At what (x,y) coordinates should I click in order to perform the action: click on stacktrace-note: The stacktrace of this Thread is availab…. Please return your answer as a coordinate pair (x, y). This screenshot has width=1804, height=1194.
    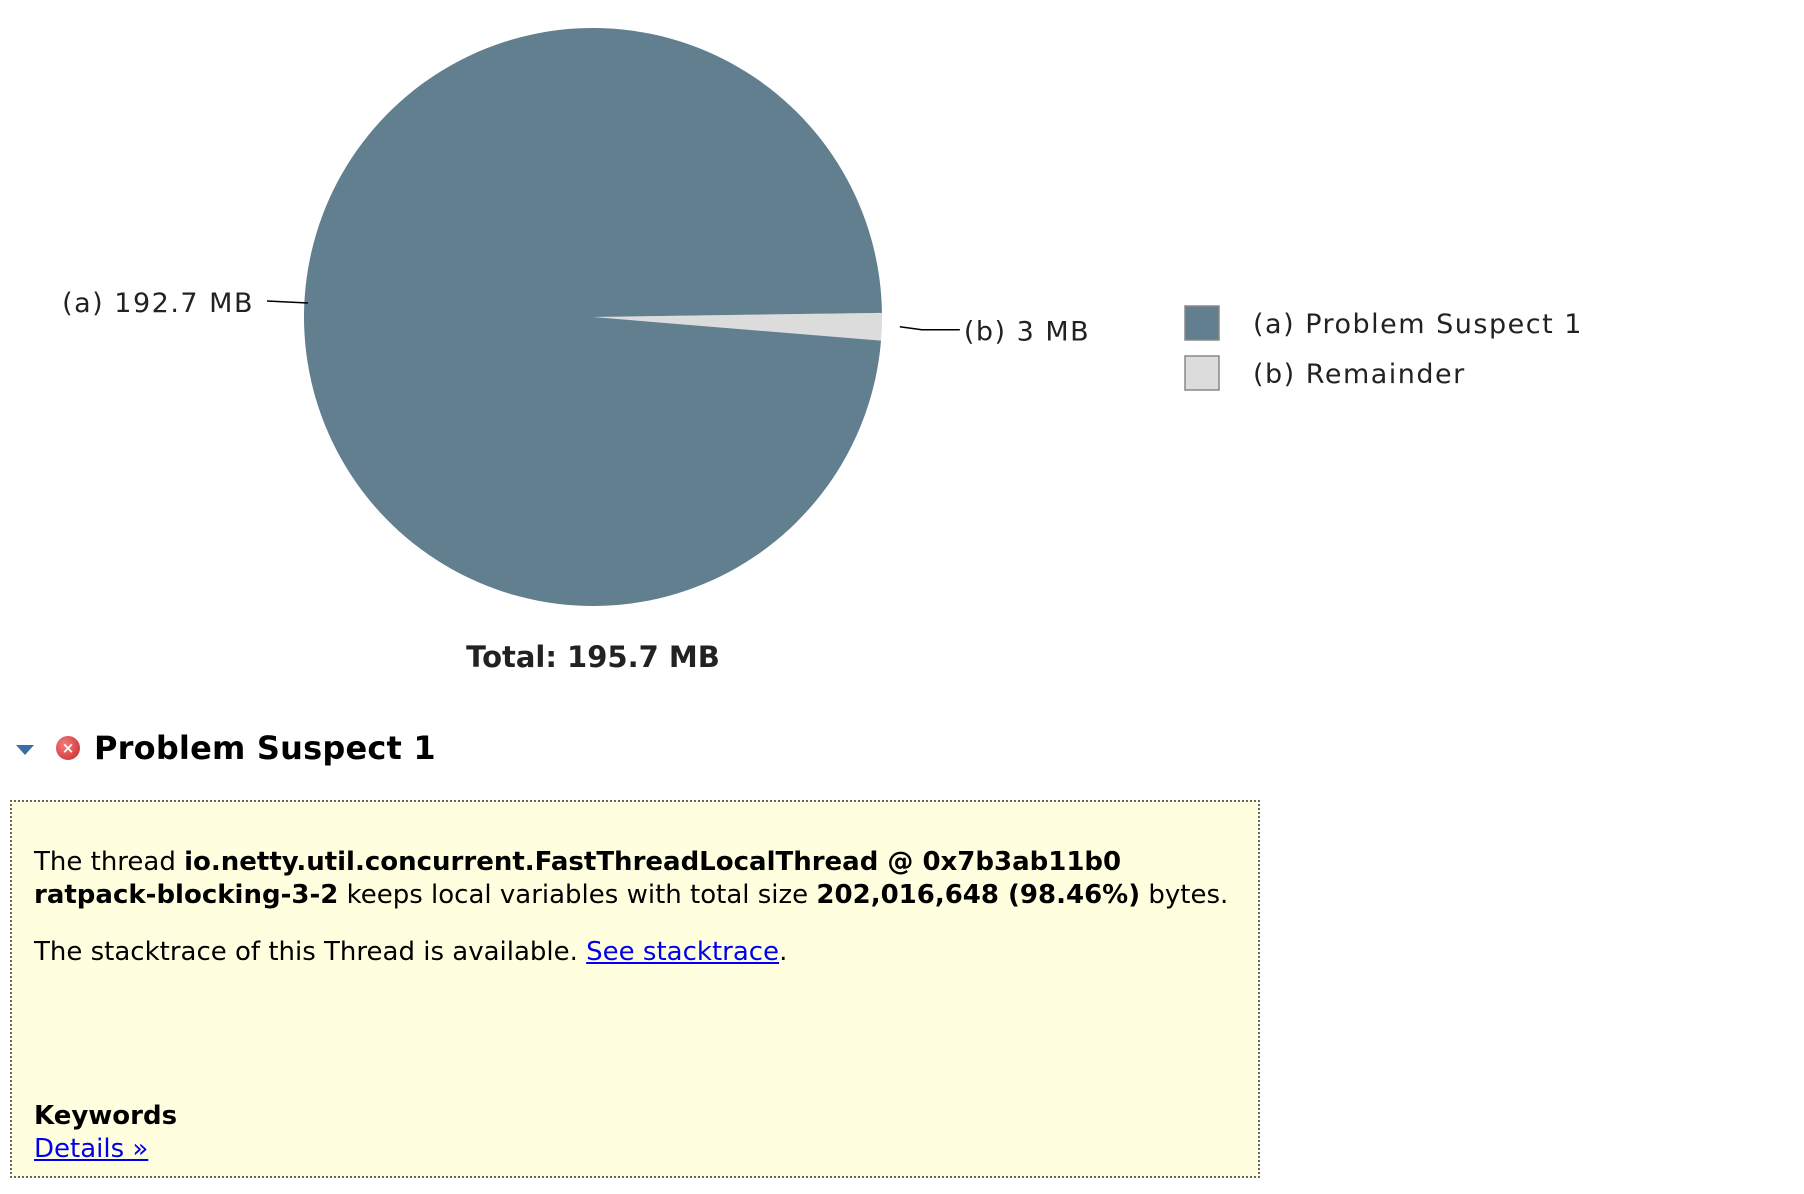
    Looking at the image, I should click on (635, 952).